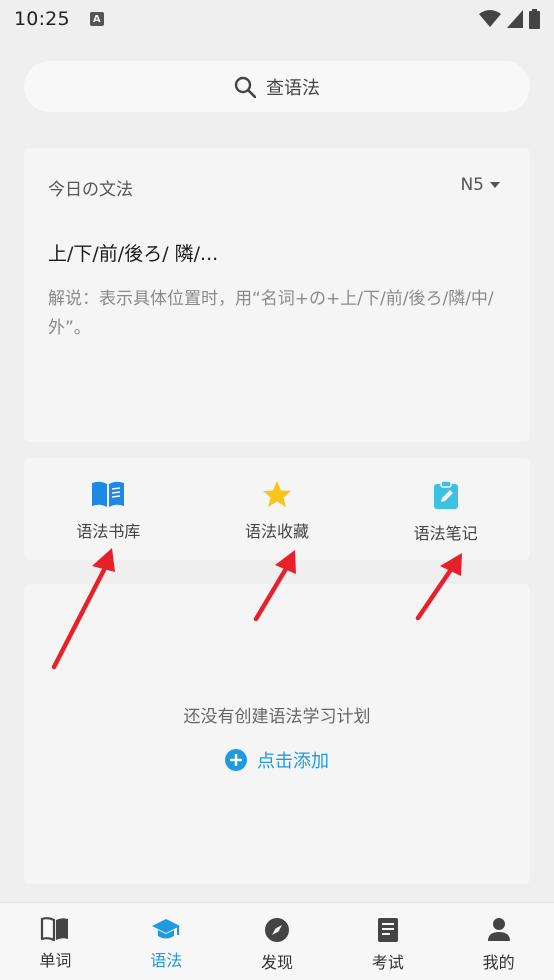 Image resolution: width=554 pixels, height=980 pixels. I want to click on grammar-point-description: 解说：表示具体位置时，用“名词+の+上/下/前/後ろ/隣/中/外”。, so click(271, 313).